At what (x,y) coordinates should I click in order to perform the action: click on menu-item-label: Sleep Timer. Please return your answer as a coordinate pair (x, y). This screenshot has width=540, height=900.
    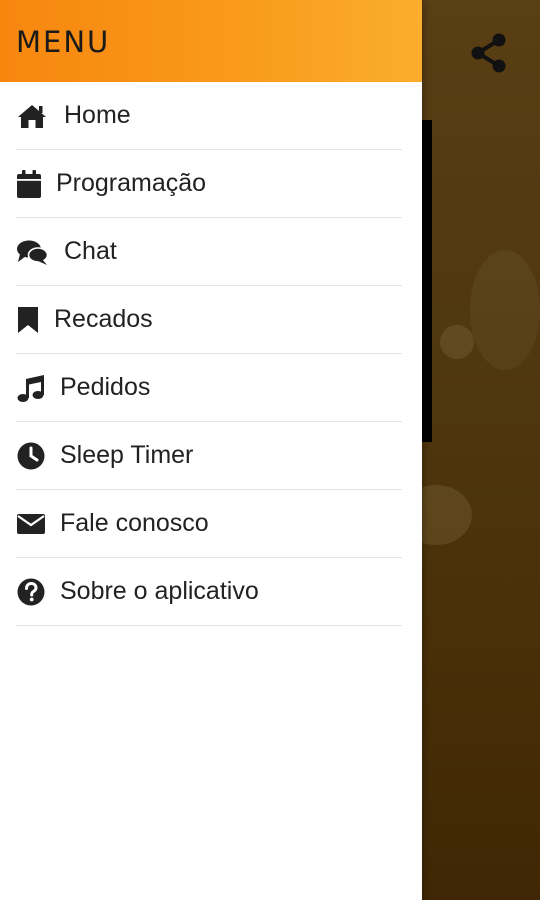
    Looking at the image, I should click on (127, 455).